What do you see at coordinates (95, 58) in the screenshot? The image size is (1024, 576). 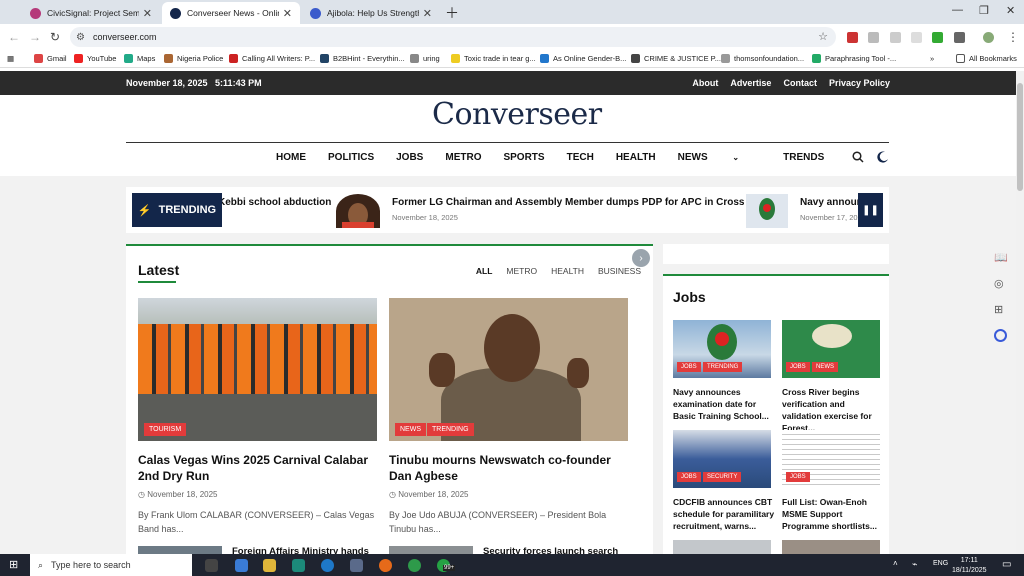 I see `bookmark-youtube: YouTube` at bounding box center [95, 58].